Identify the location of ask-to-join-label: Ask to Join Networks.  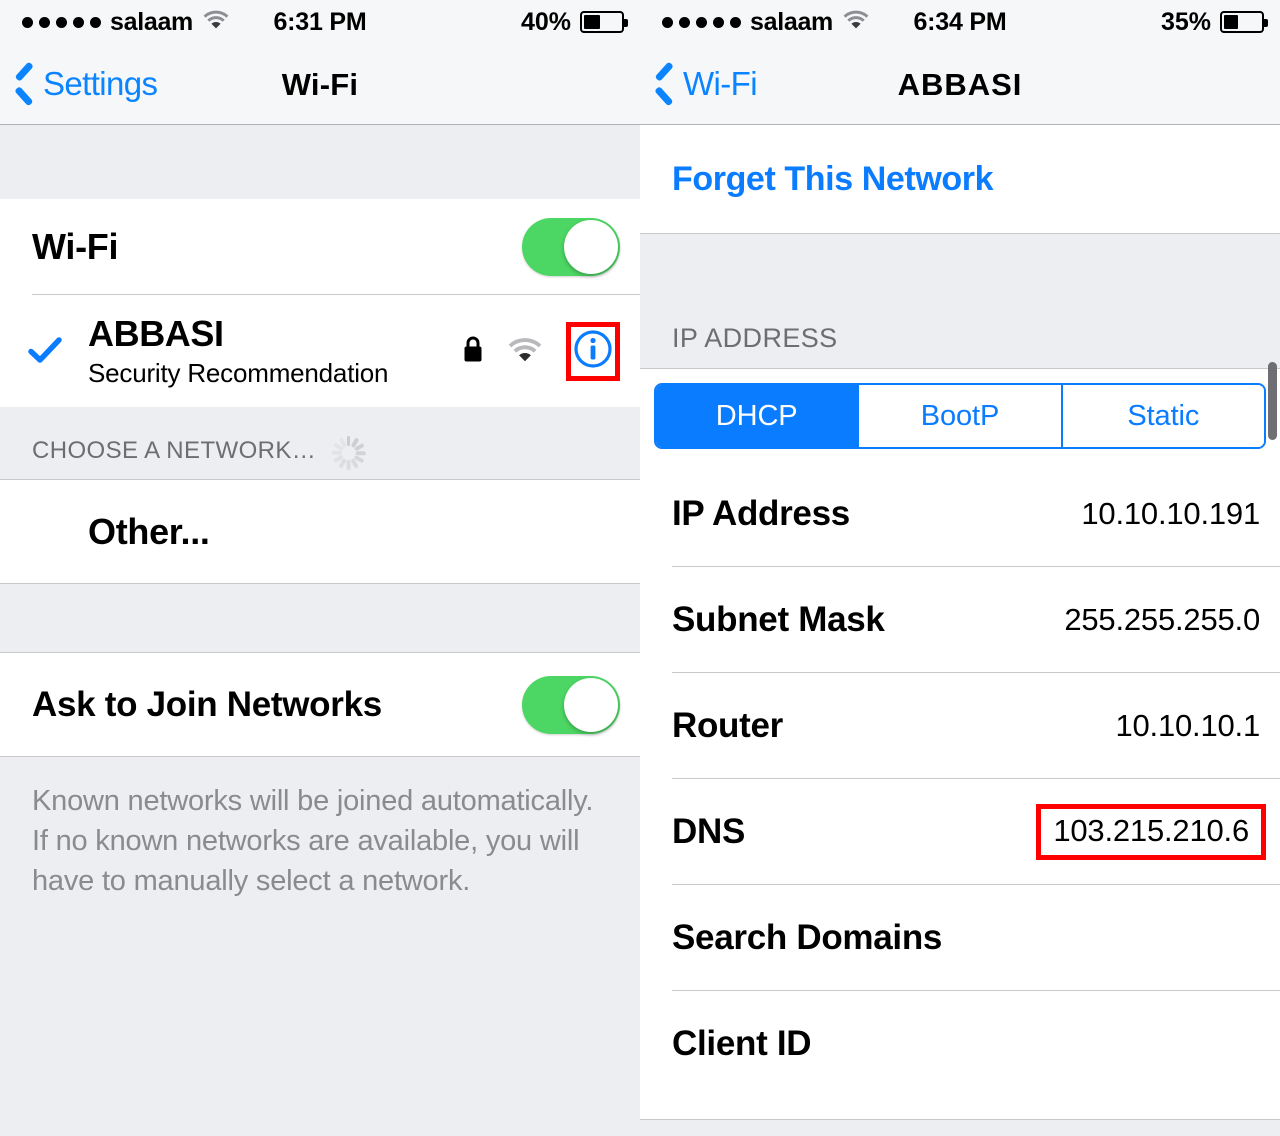
(207, 704).